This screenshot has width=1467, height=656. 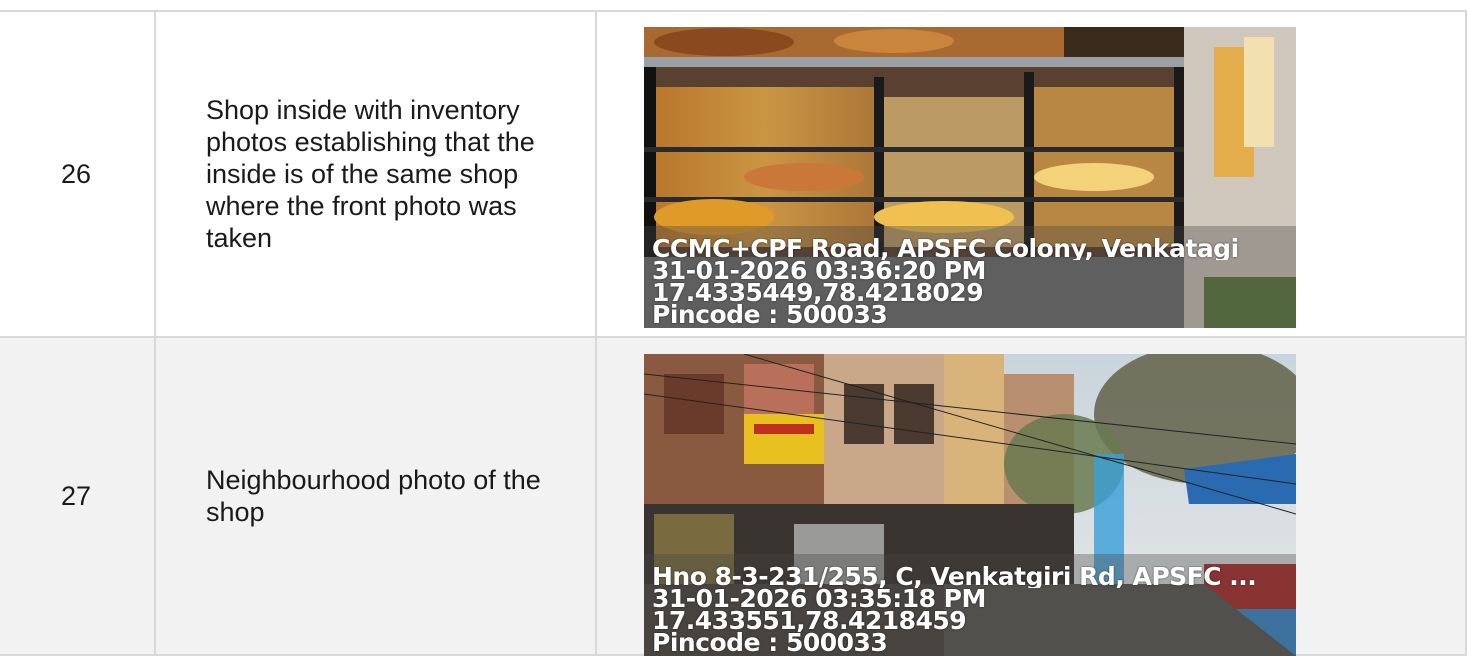 What do you see at coordinates (945, 249) in the screenshot?
I see `stamp-address: CCMC+CPF Road, APSFC Colony, Venkatagi` at bounding box center [945, 249].